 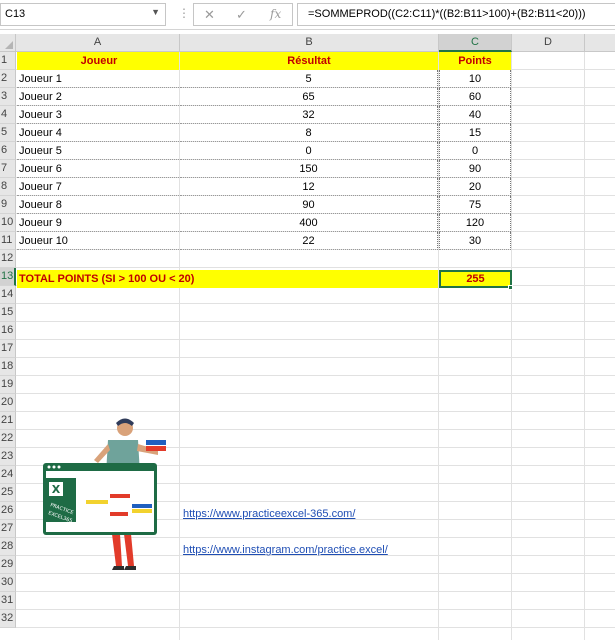 I want to click on header-joueur: Joueur, so click(x=98, y=61).